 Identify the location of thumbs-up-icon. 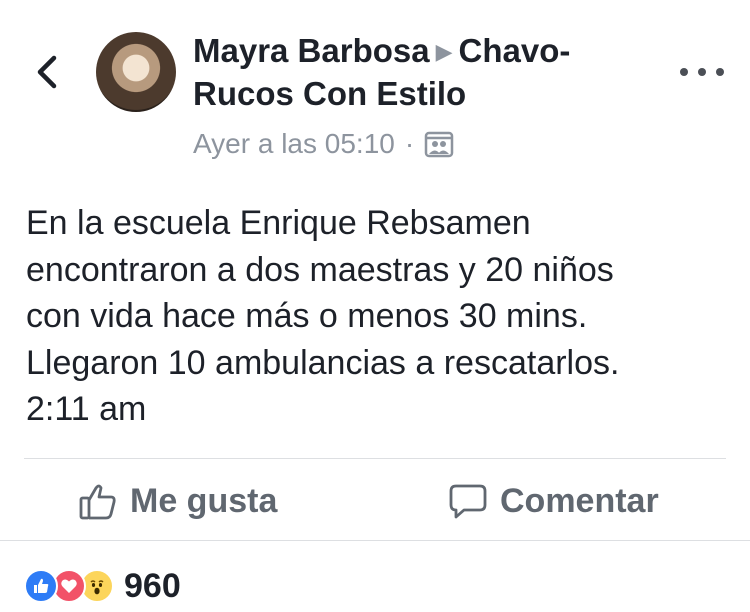
(97, 502).